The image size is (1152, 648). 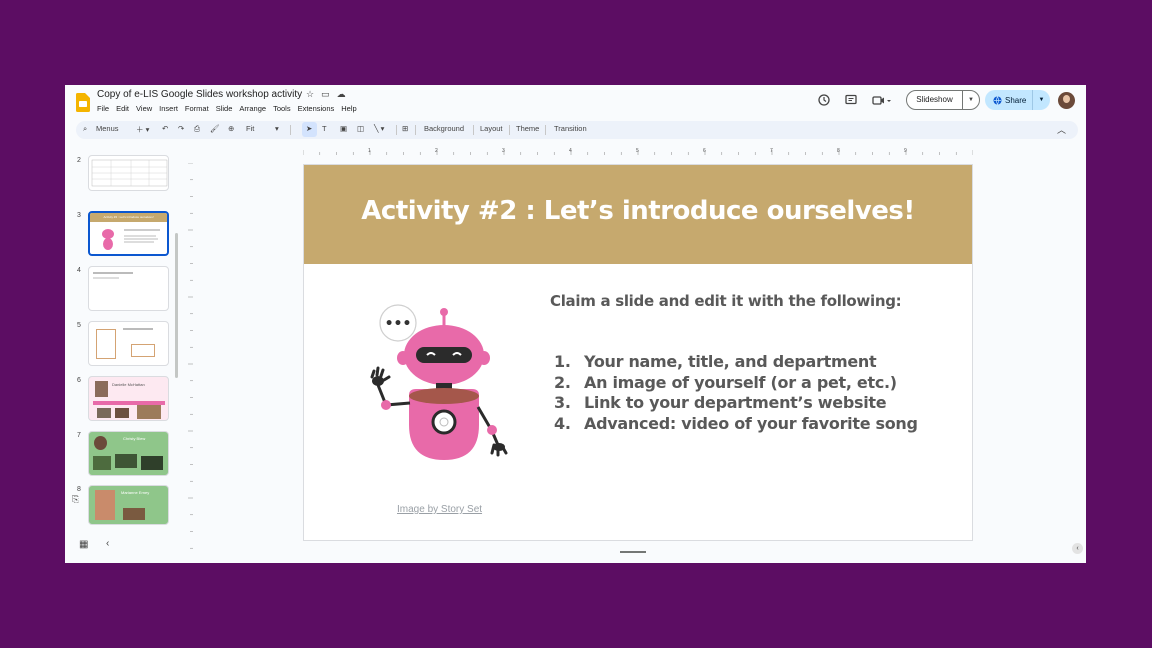 I want to click on robot-illustration: •••, so click(x=444, y=385).